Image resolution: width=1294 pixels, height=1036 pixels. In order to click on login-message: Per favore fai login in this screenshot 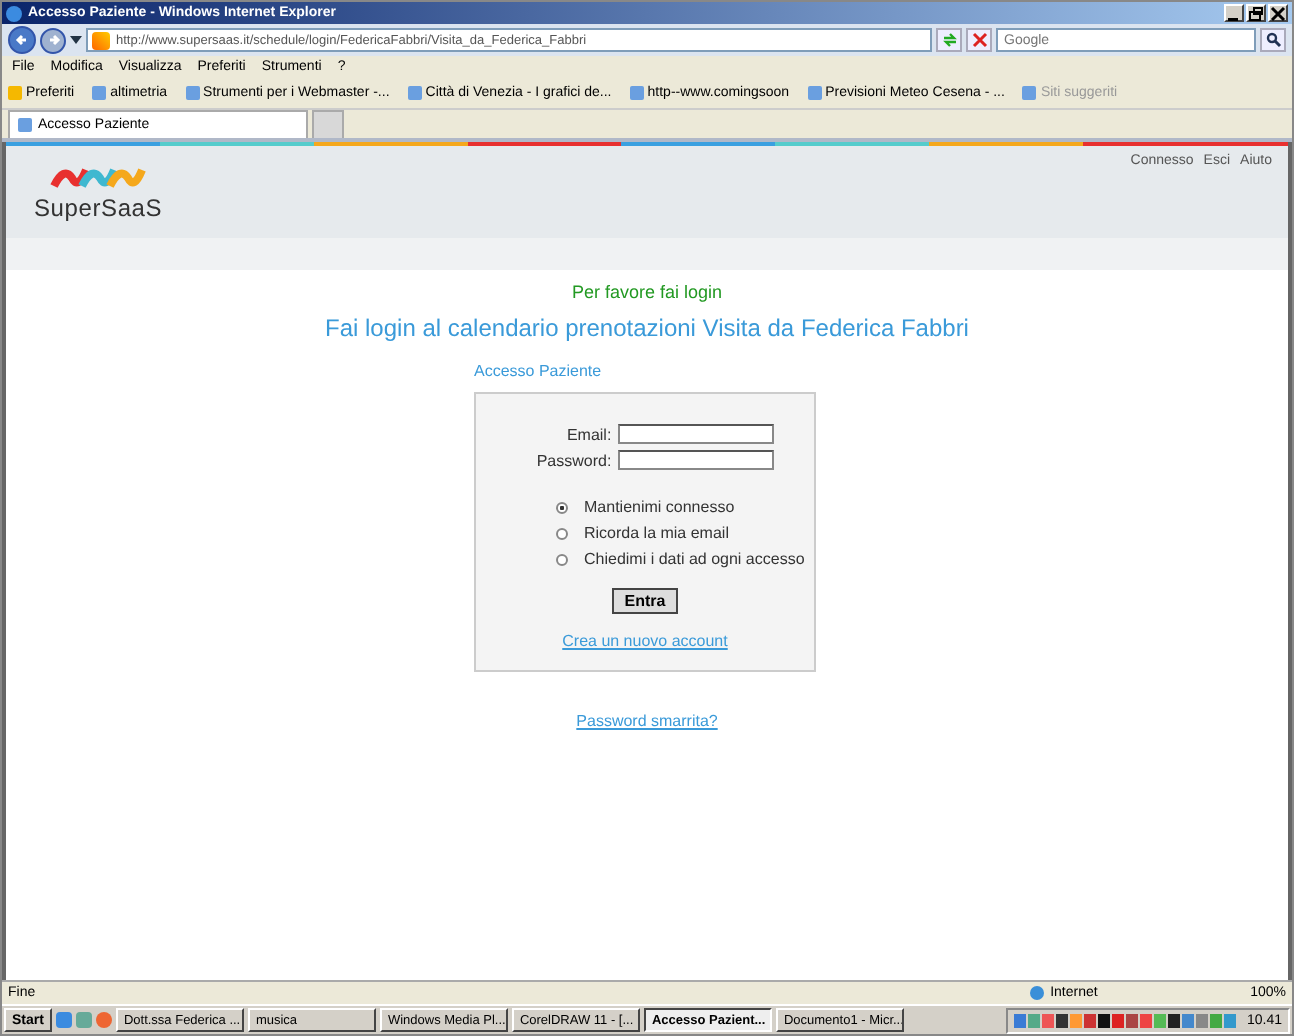, I will do `click(647, 292)`.